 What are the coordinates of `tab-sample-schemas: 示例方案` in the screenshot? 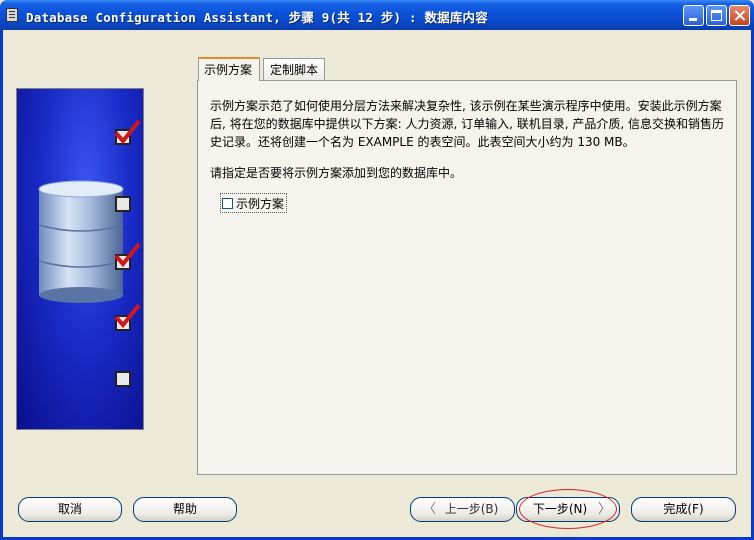 It's located at (229, 69).